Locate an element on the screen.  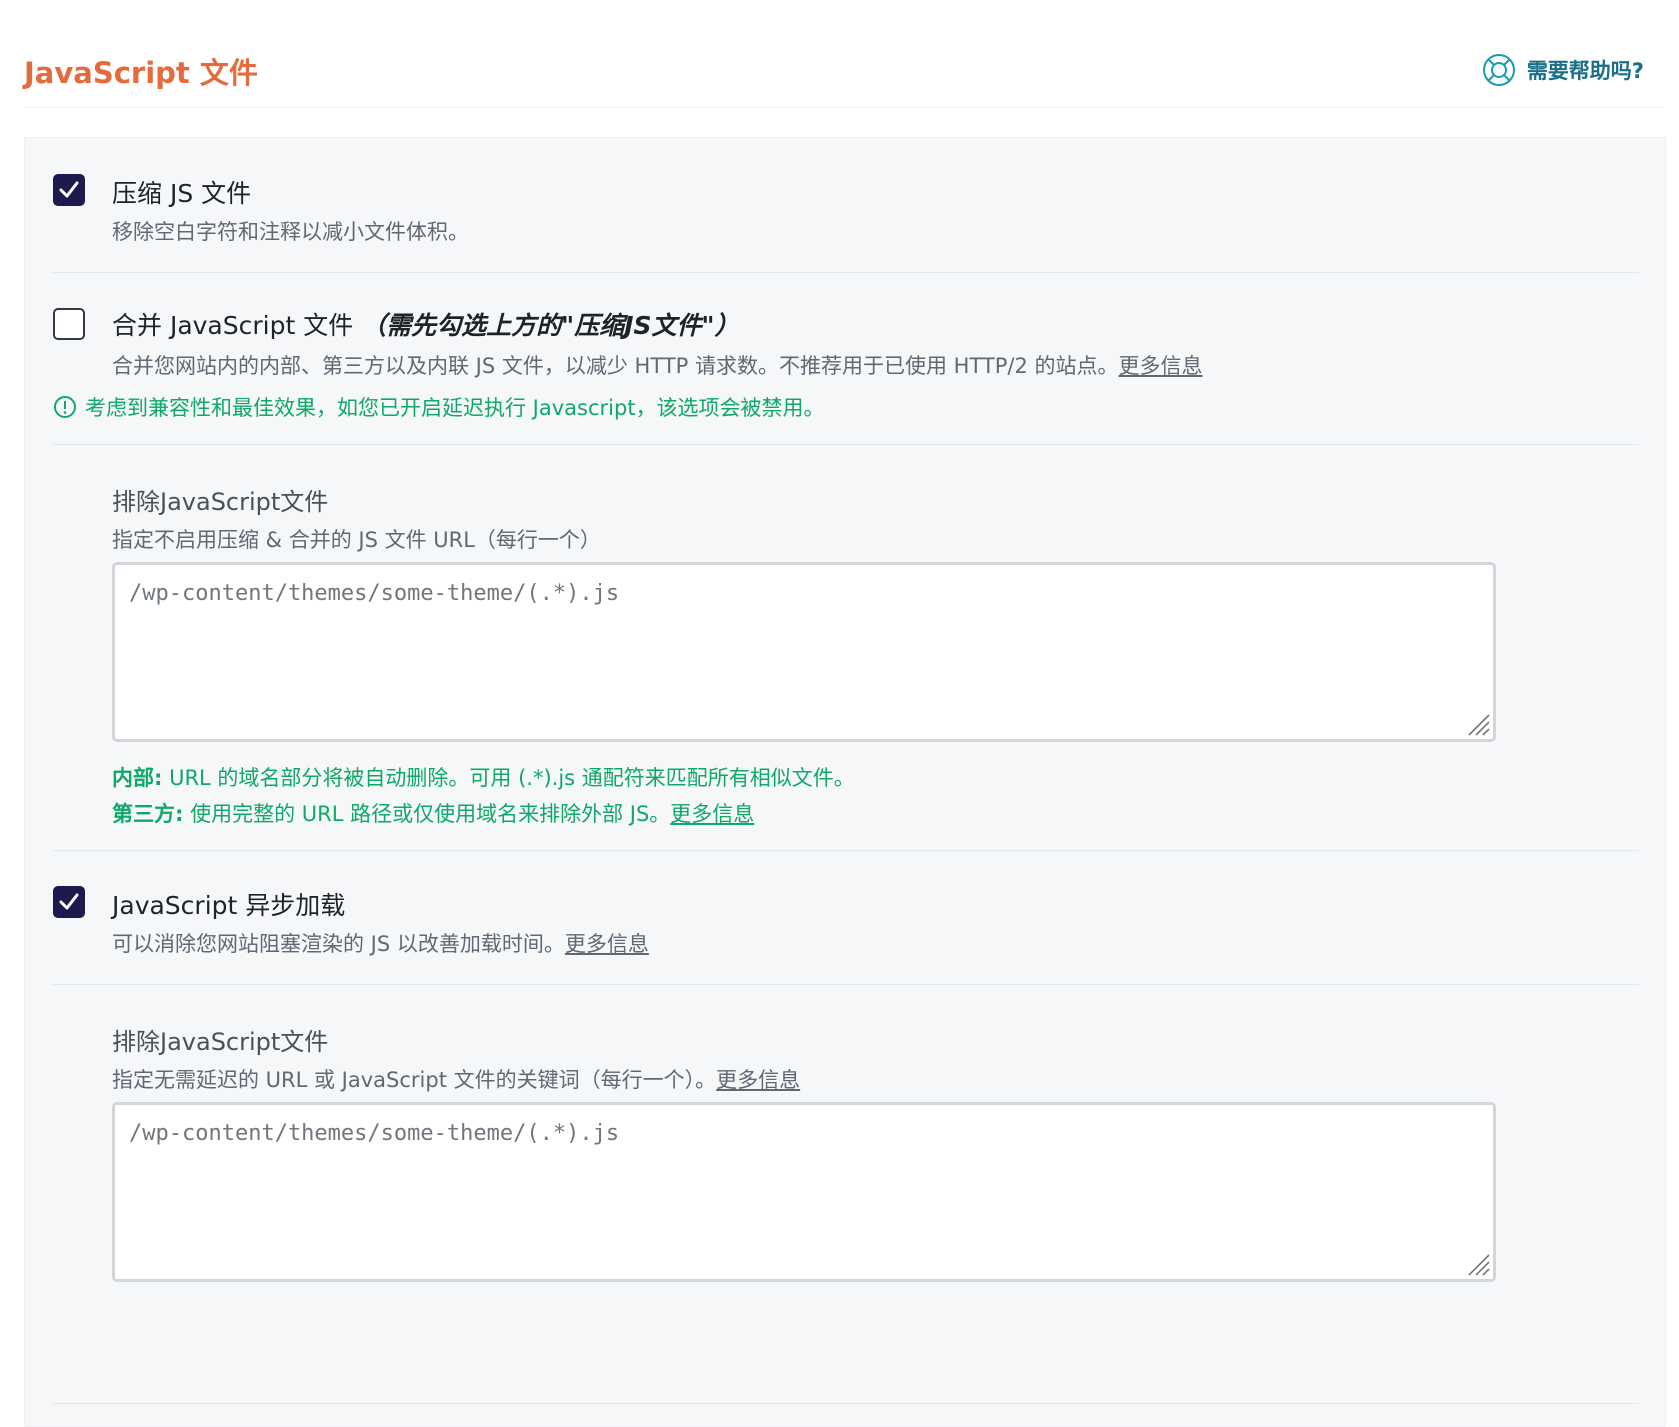
exclude-defer-field-wrap is located at coordinates (804, 1192).